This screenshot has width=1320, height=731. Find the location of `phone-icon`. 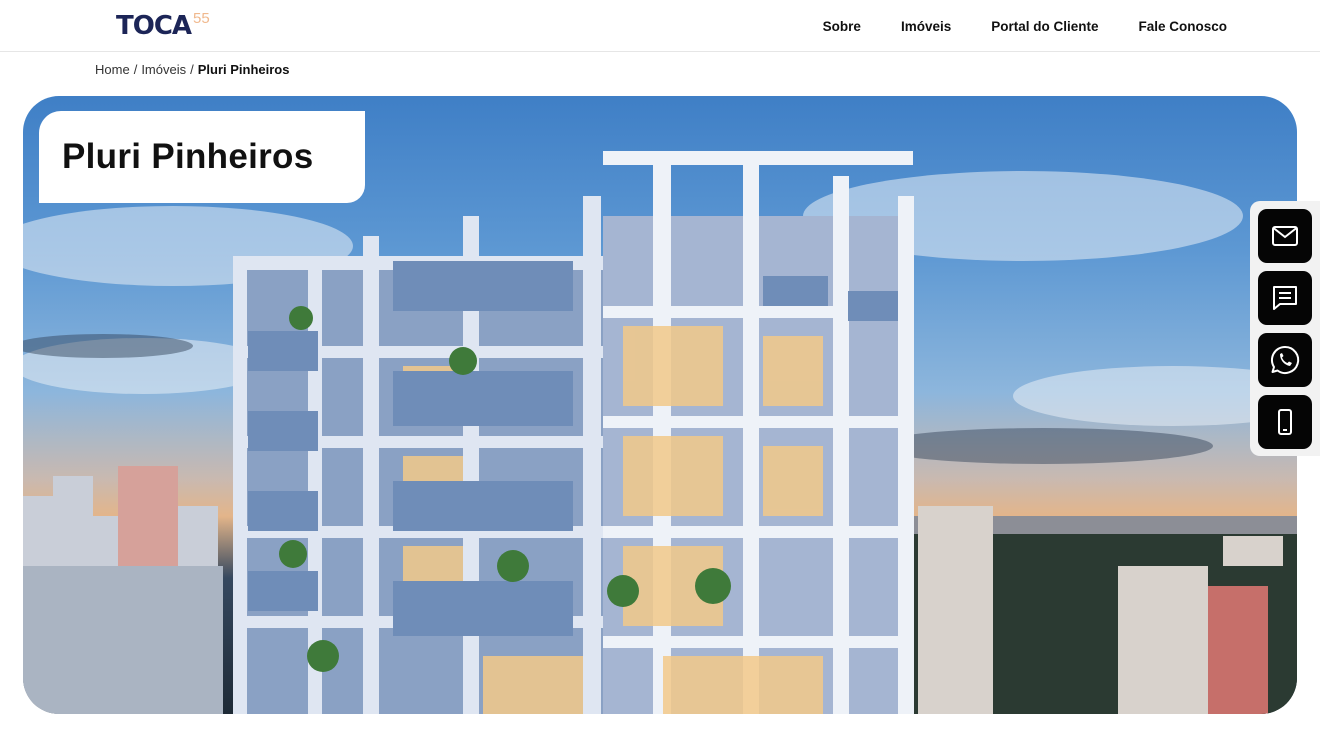

phone-icon is located at coordinates (1285, 422).